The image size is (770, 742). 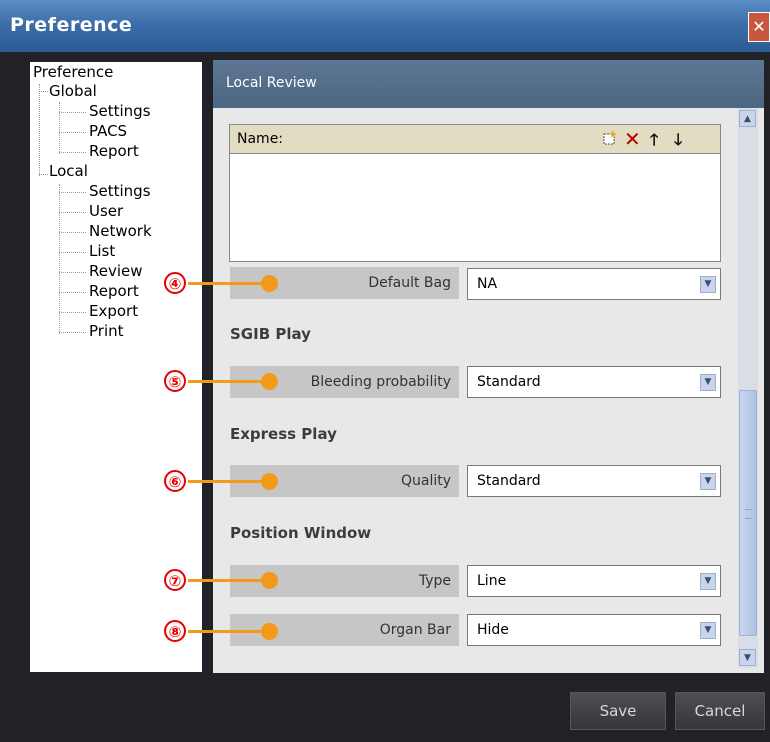 What do you see at coordinates (492, 581) in the screenshot?
I see `type-value: Line` at bounding box center [492, 581].